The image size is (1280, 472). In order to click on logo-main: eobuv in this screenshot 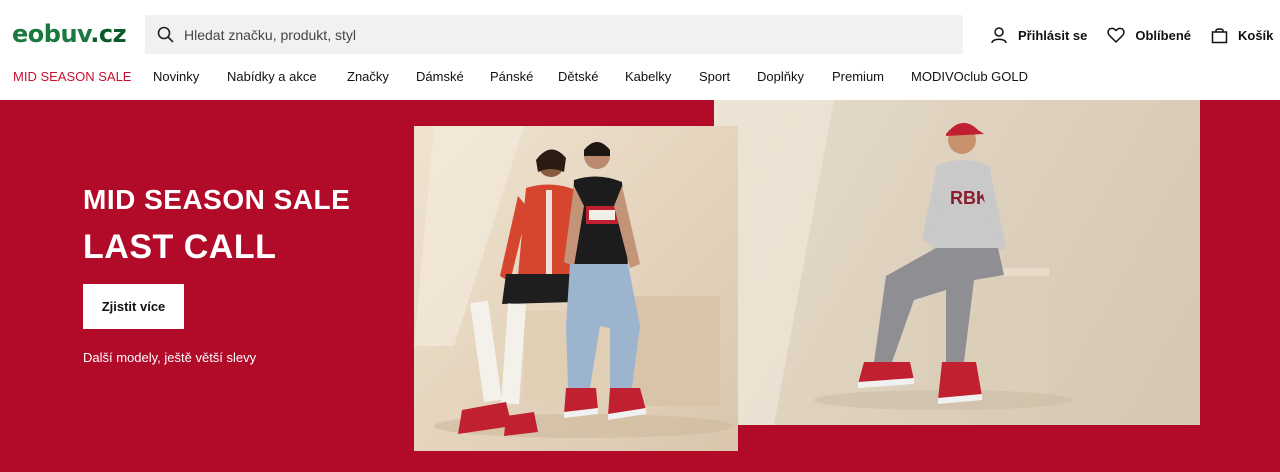, I will do `click(51, 34)`.